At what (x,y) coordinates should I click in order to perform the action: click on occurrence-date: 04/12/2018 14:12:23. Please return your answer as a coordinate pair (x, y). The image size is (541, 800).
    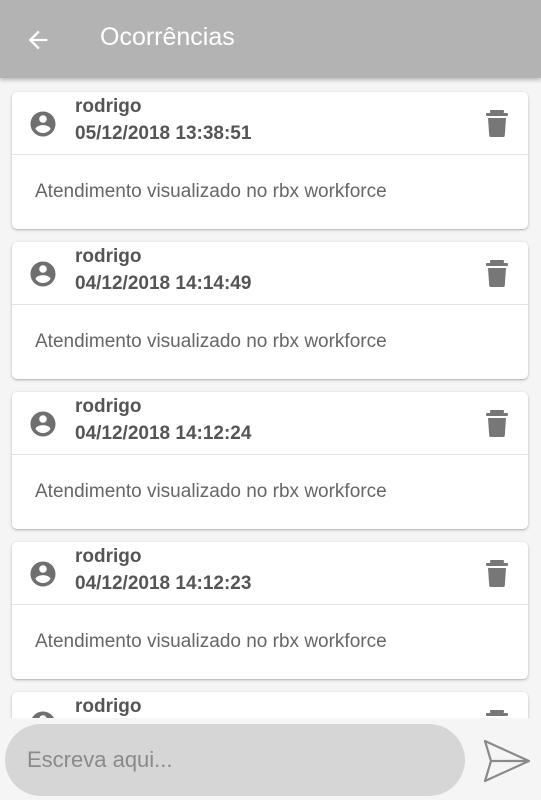
    Looking at the image, I should click on (163, 583).